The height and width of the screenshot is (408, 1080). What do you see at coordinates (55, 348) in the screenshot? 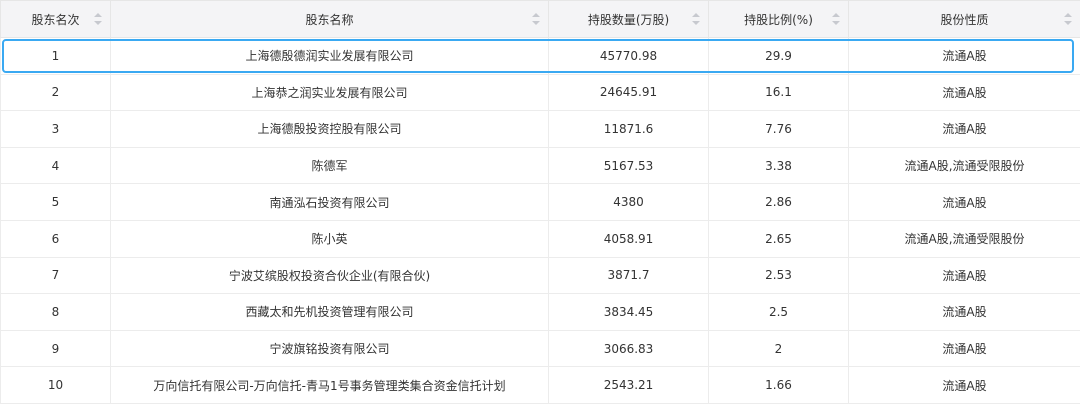
I see `rank-cell: 9` at bounding box center [55, 348].